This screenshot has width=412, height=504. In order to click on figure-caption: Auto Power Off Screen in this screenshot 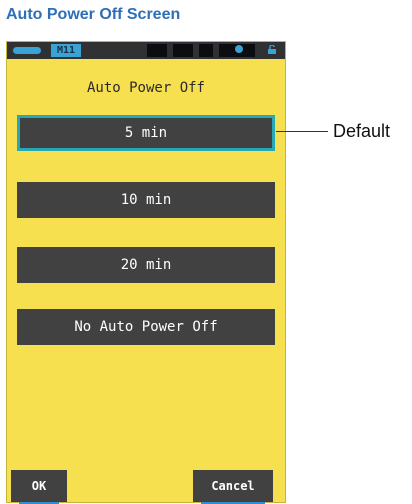, I will do `click(93, 14)`.